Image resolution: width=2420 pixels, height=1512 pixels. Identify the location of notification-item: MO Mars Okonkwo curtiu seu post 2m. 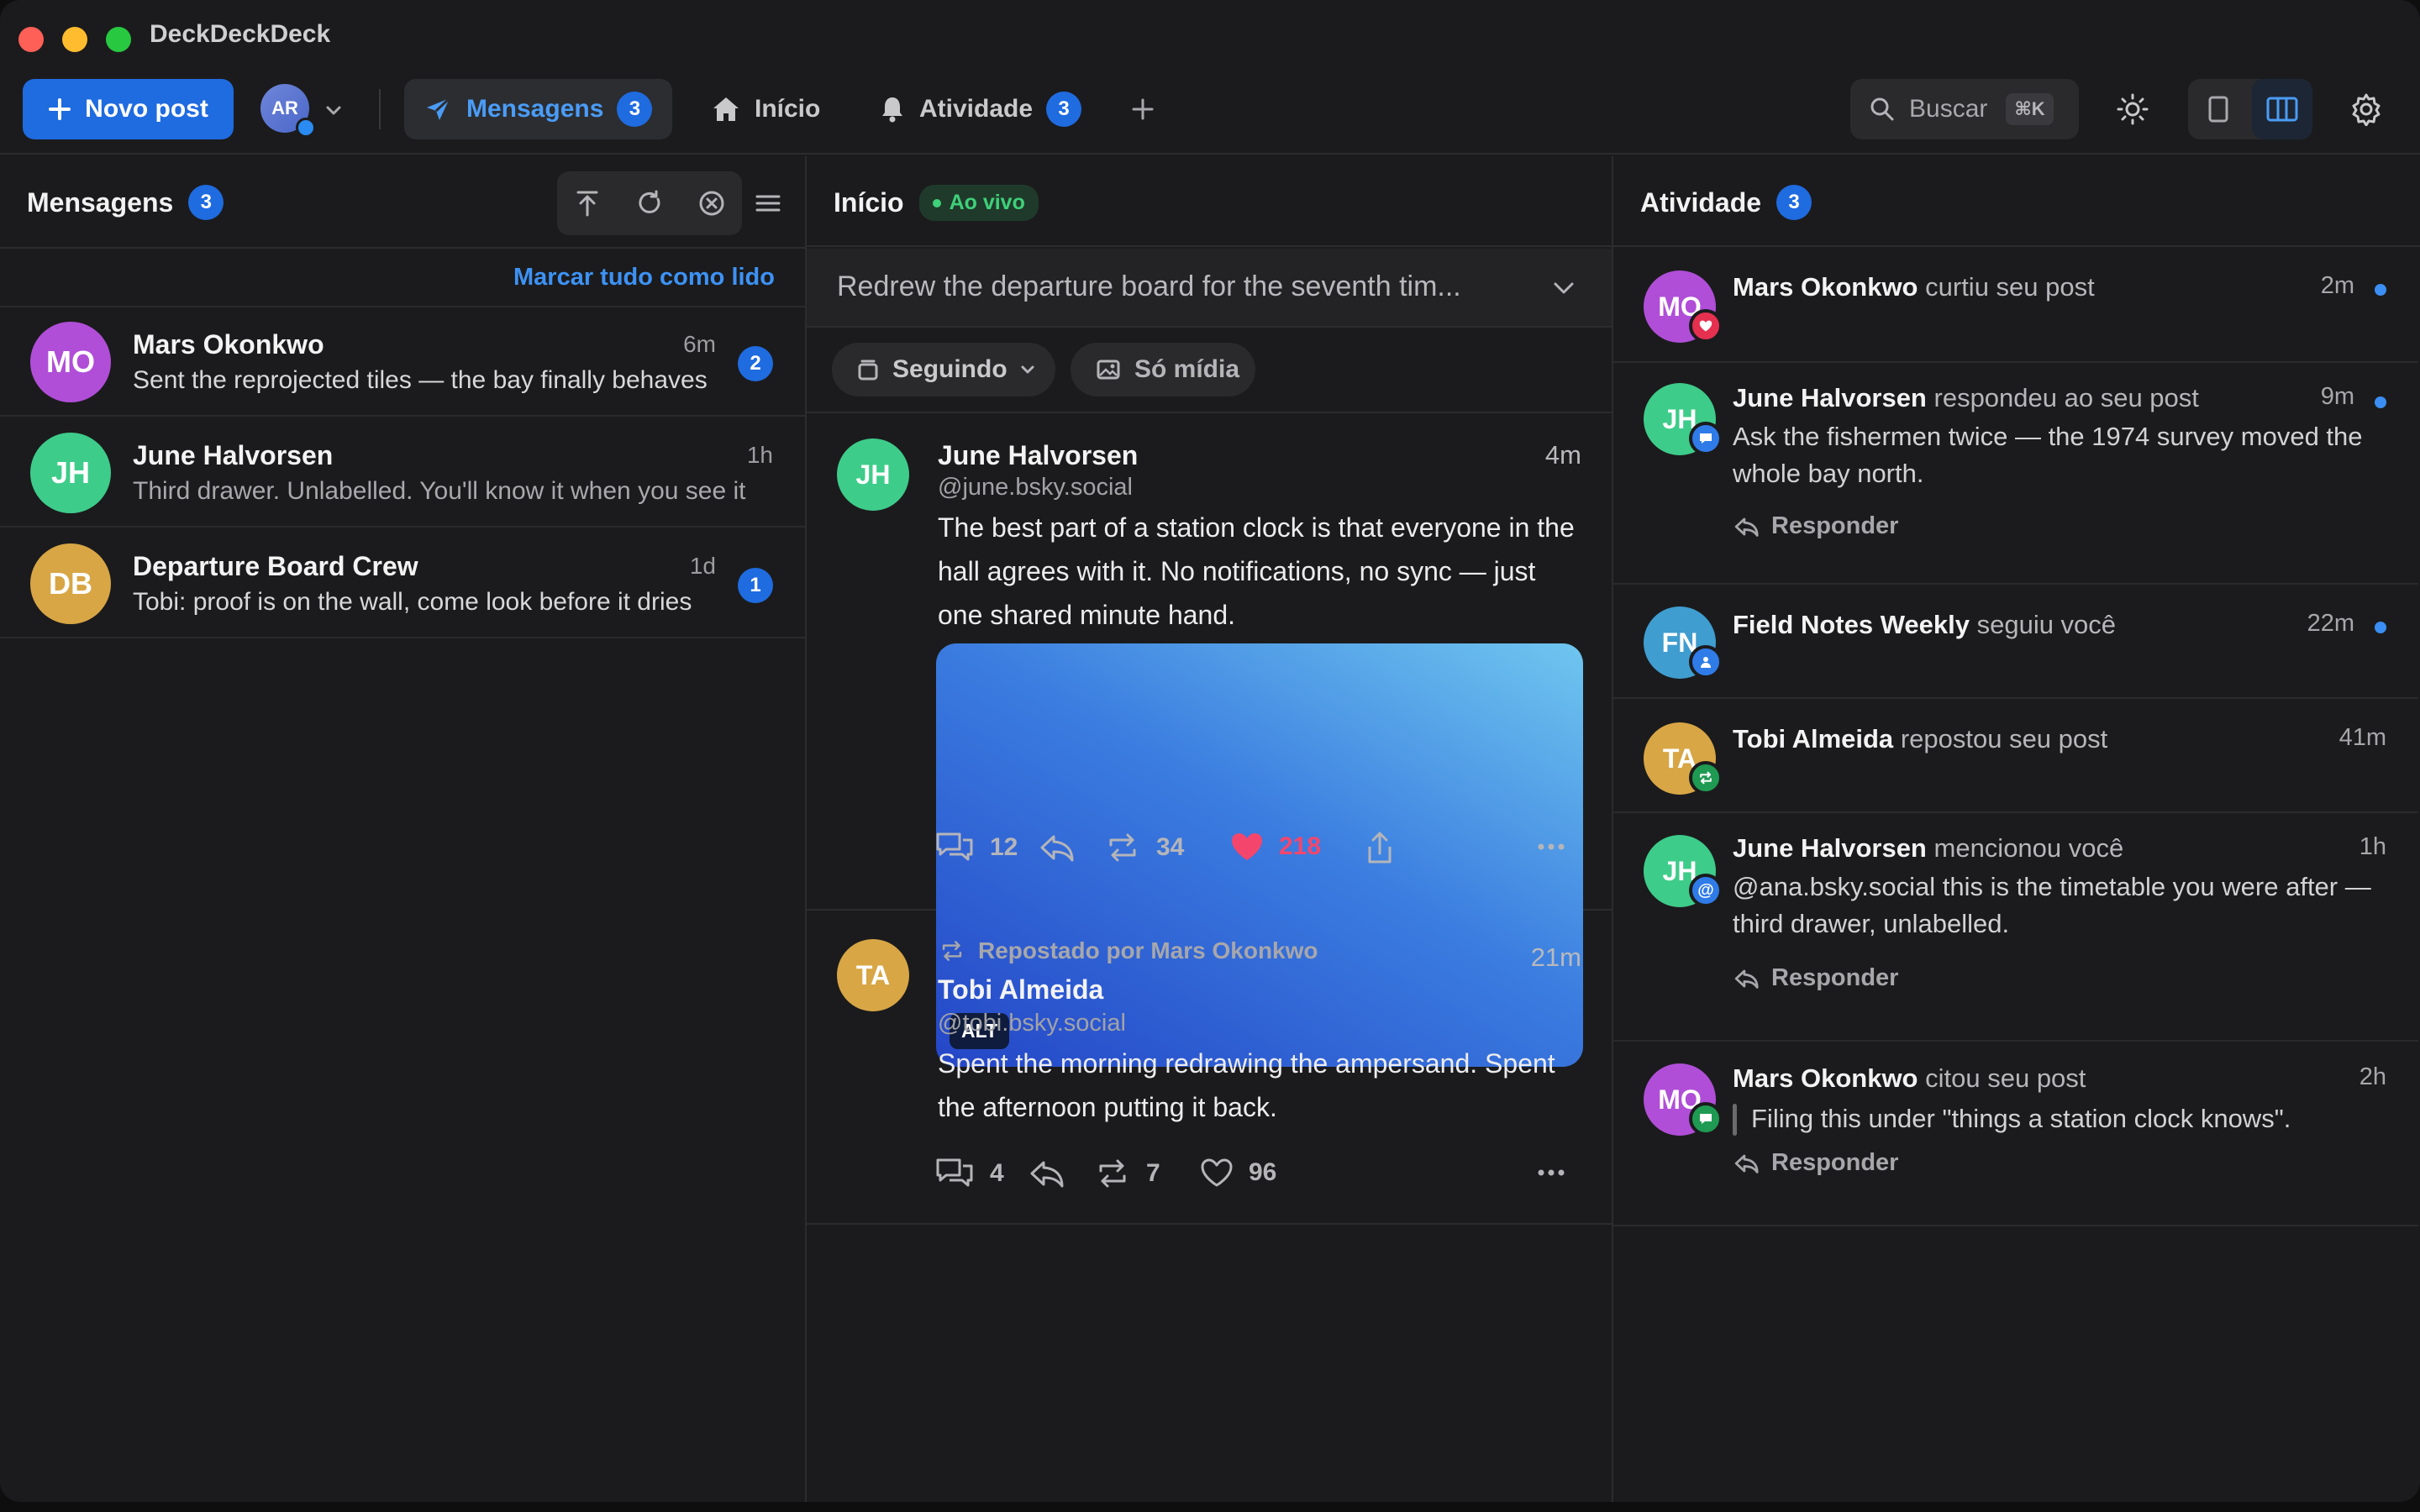
(2015, 306).